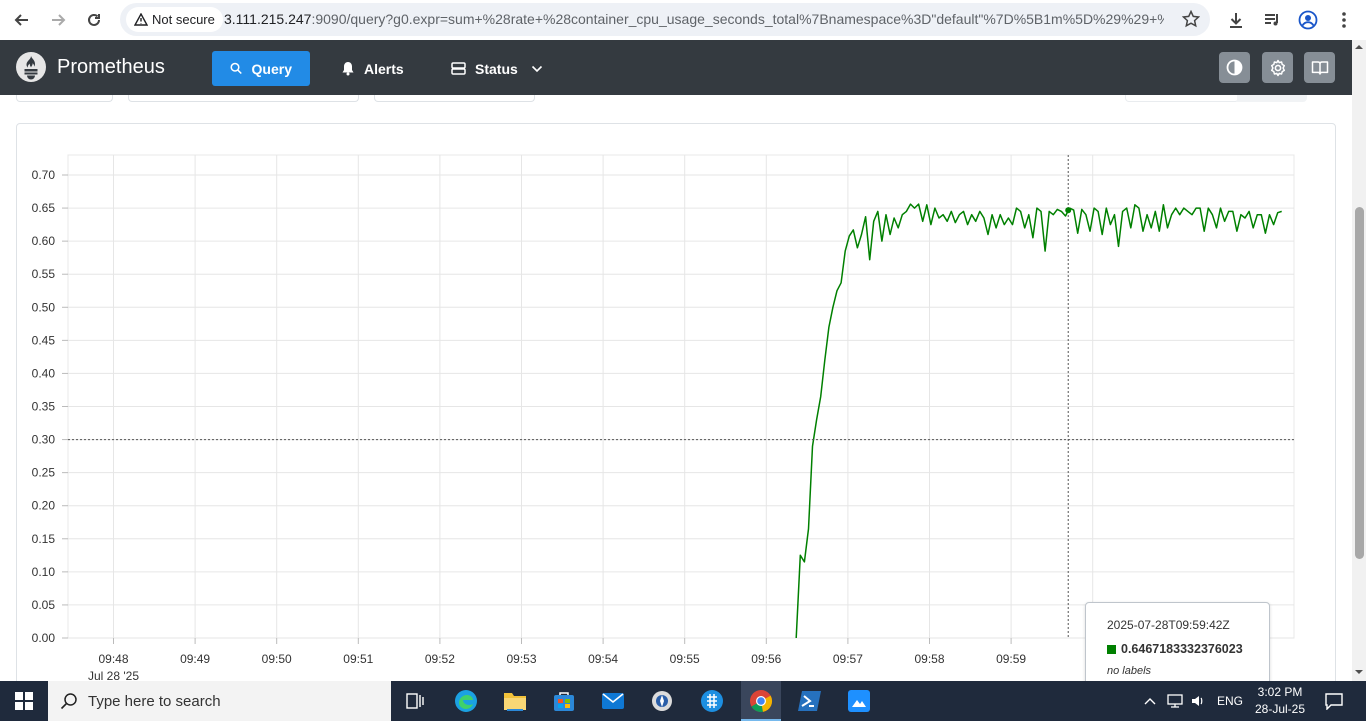 The height and width of the screenshot is (721, 1366). I want to click on tooltip-value-row: 0.6467183332376023, so click(1175, 649).